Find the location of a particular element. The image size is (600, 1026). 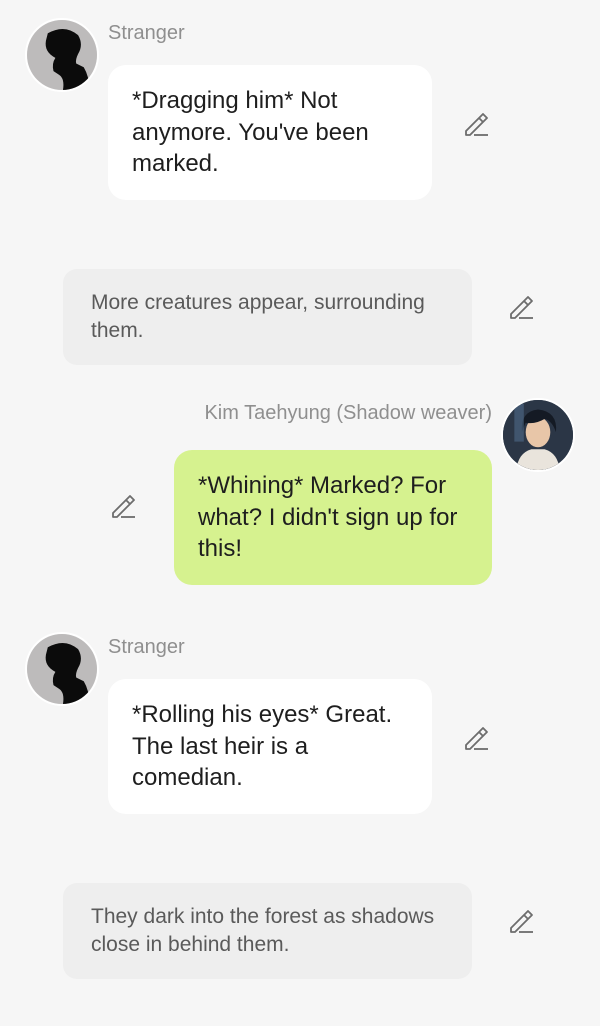

taehyung-avatar is located at coordinates (538, 435).